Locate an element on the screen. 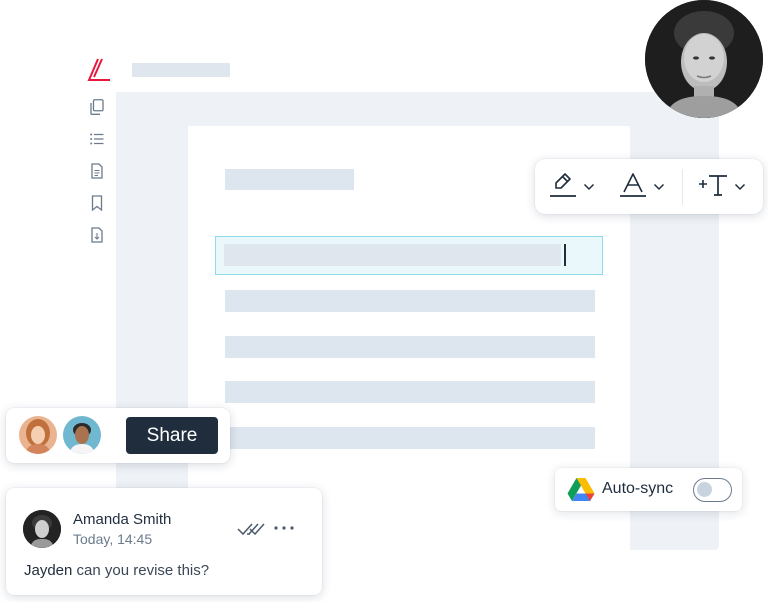  more-options-button is located at coordinates (284, 526).